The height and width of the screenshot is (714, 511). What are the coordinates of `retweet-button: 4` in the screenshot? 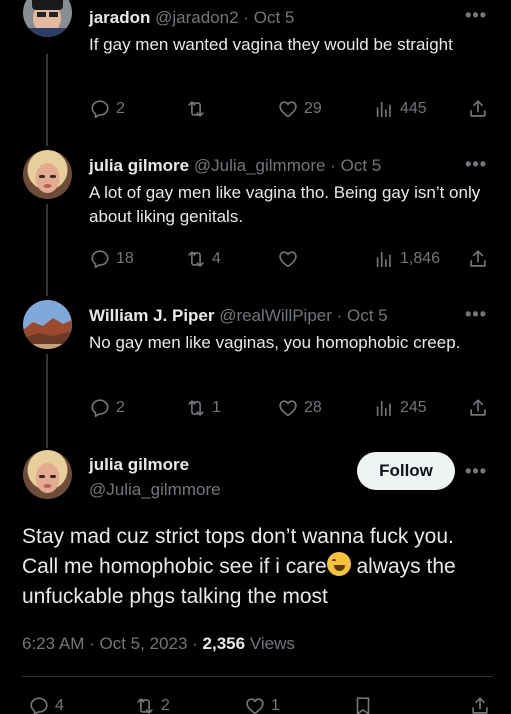 It's located at (203, 259).